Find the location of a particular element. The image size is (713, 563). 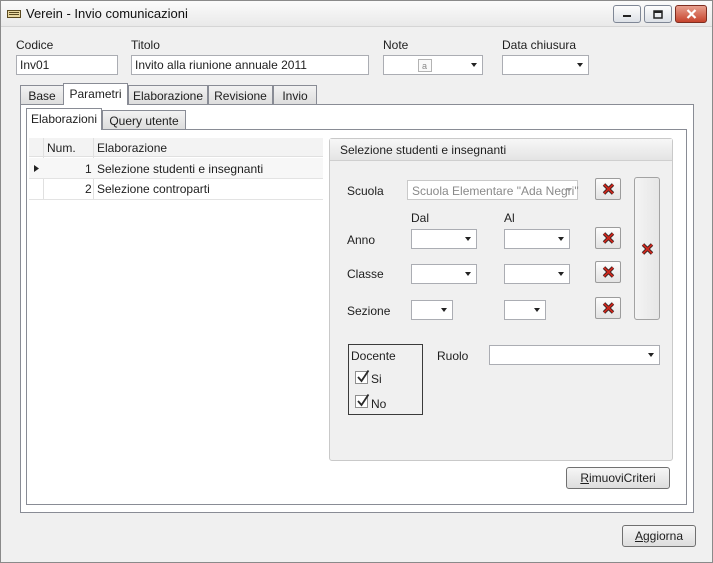

al-label: Al is located at coordinates (509, 218).